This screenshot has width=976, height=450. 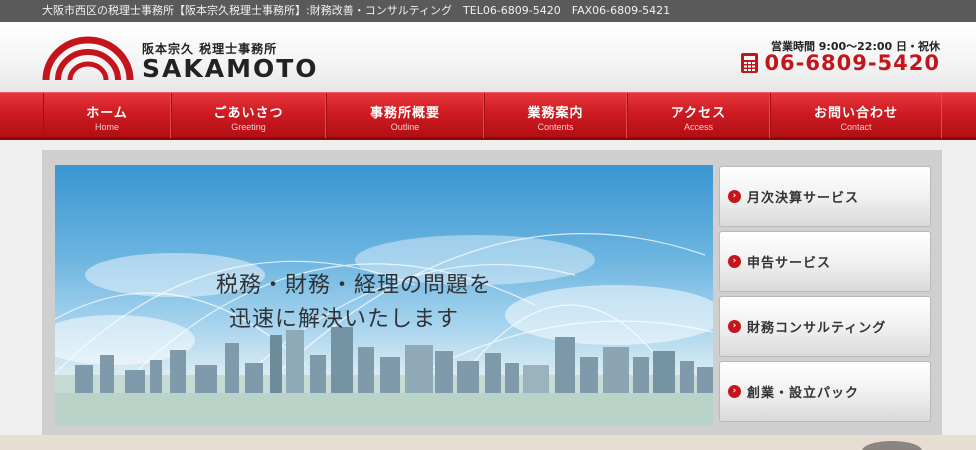 I want to click on nav-item-greeting: ごあいさつ Greeting, so click(x=248, y=115).